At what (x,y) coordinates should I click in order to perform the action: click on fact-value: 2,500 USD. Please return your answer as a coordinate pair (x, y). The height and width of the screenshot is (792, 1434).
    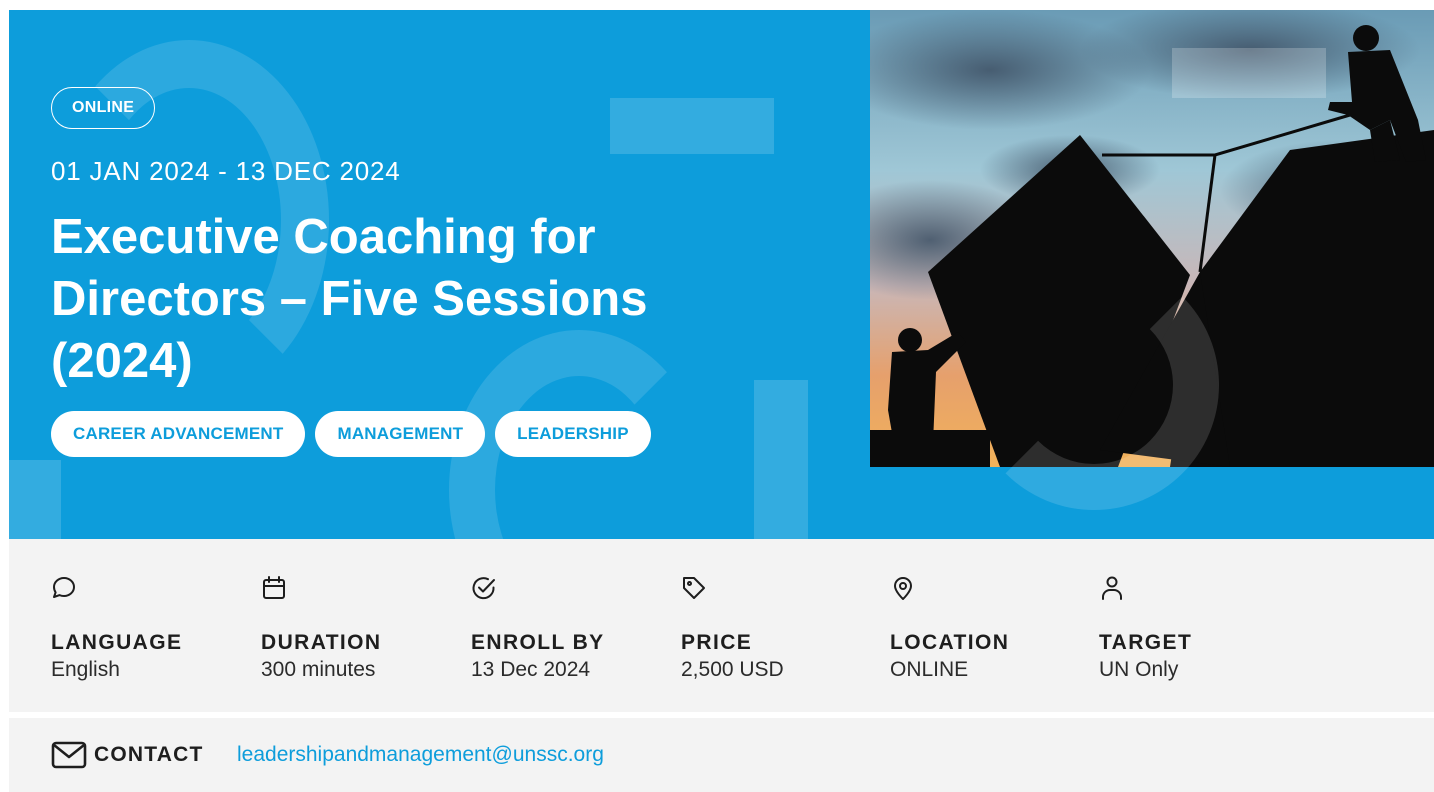
    Looking at the image, I should click on (732, 669).